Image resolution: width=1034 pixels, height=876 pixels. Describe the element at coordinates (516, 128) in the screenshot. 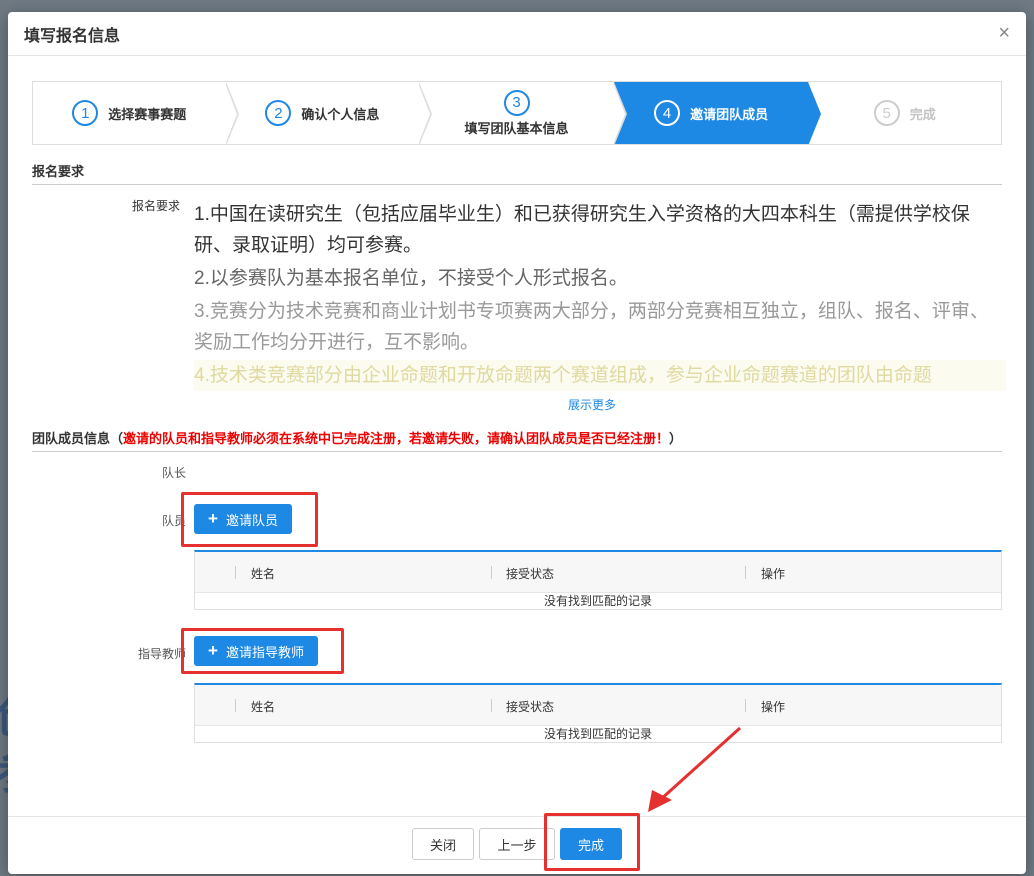

I see `step-label: 填写团队基本信息` at that location.